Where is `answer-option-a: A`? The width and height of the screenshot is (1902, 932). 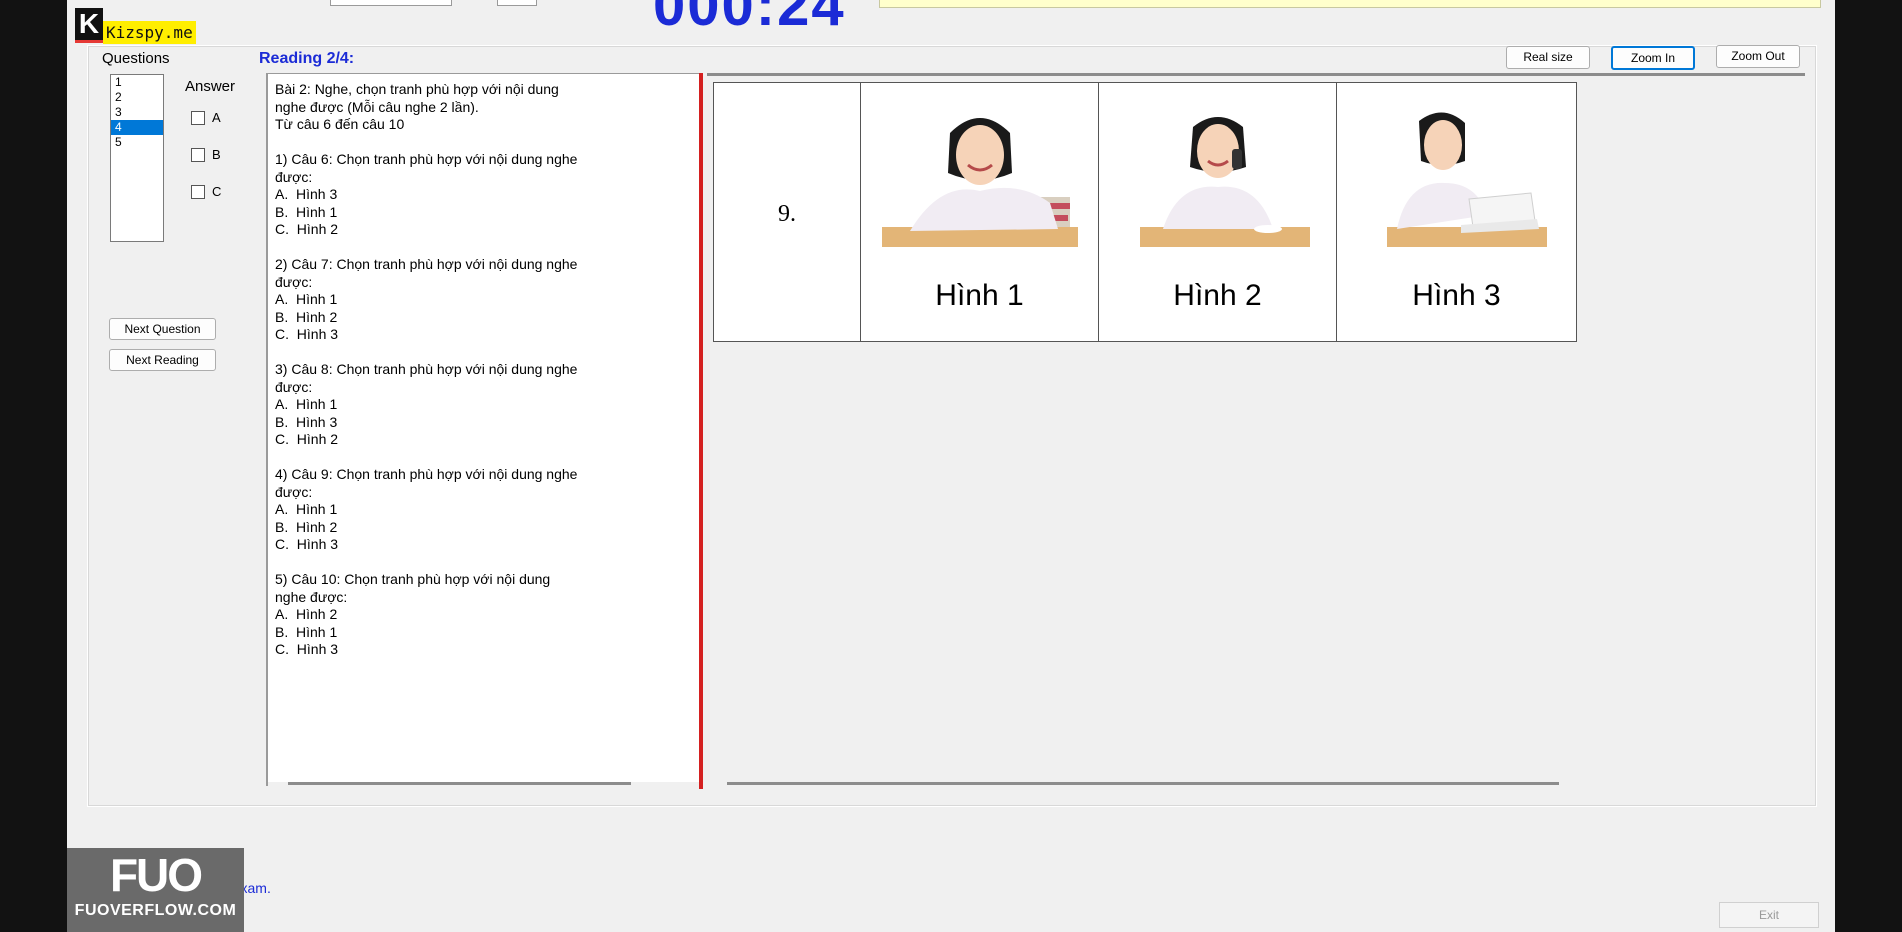 answer-option-a: A is located at coordinates (206, 117).